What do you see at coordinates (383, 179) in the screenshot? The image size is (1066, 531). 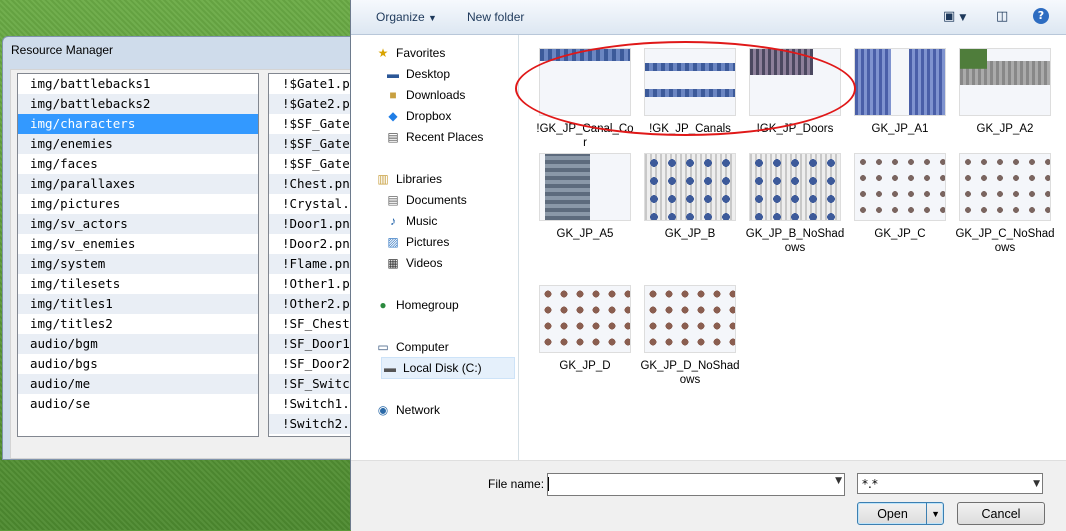 I see `library-icon: ▥` at bounding box center [383, 179].